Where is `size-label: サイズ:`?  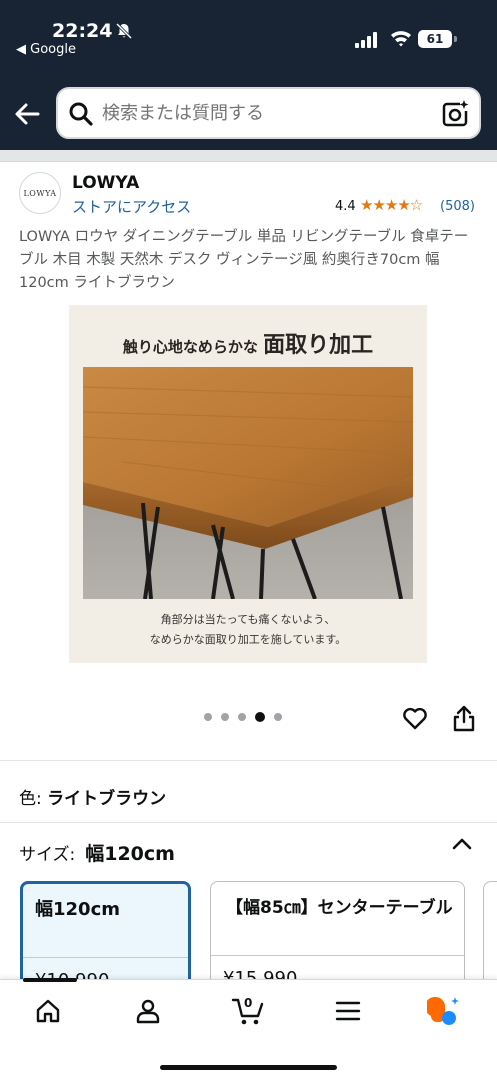
size-label: サイズ: is located at coordinates (47, 855).